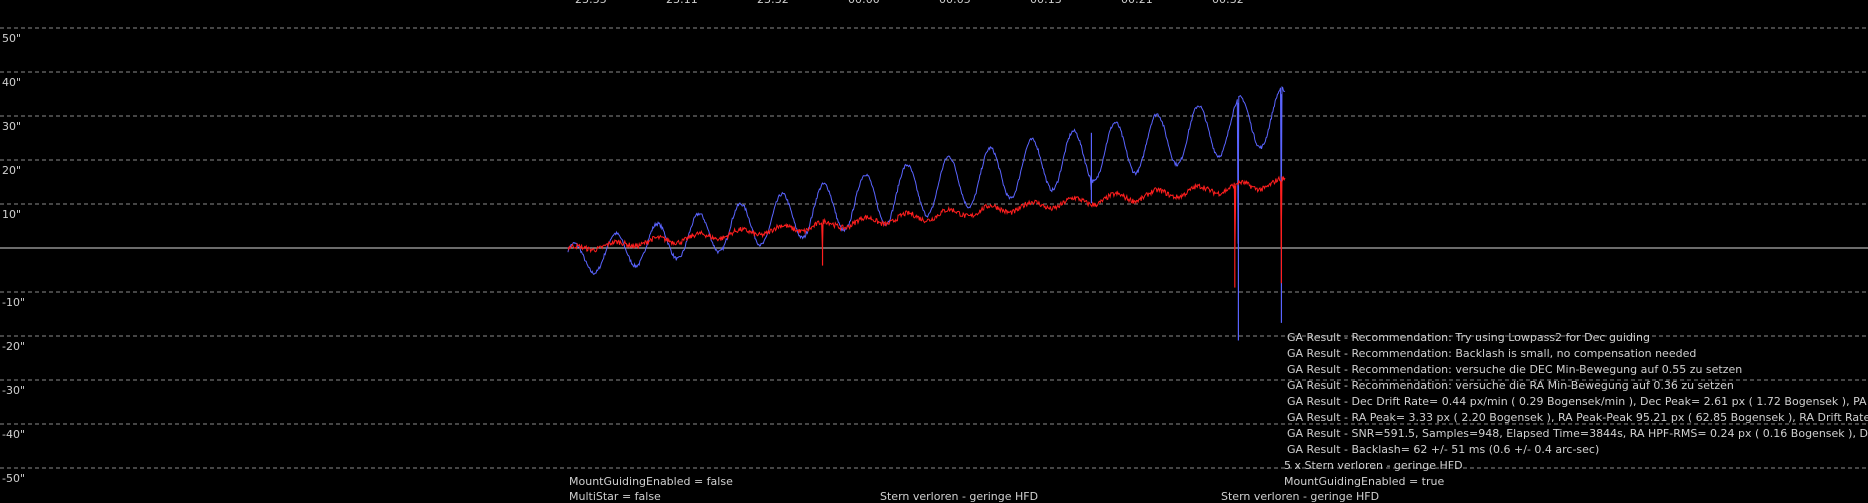  What do you see at coordinates (1364, 481) in the screenshot?
I see `mount-guiding-right: MountGuidingEnabled = true` at bounding box center [1364, 481].